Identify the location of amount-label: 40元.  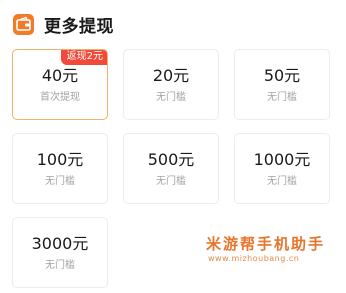
(60, 75).